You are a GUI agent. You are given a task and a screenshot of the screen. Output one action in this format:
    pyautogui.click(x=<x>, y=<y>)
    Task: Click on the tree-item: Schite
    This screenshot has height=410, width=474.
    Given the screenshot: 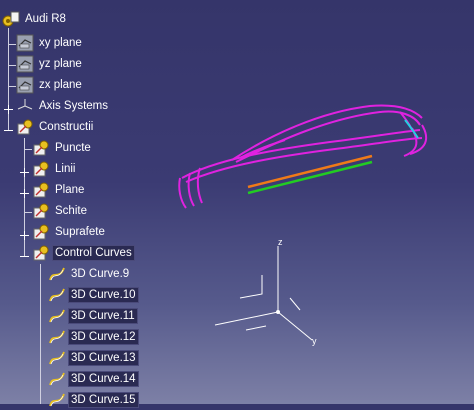 What is the action you would take?
    pyautogui.click(x=60, y=211)
    